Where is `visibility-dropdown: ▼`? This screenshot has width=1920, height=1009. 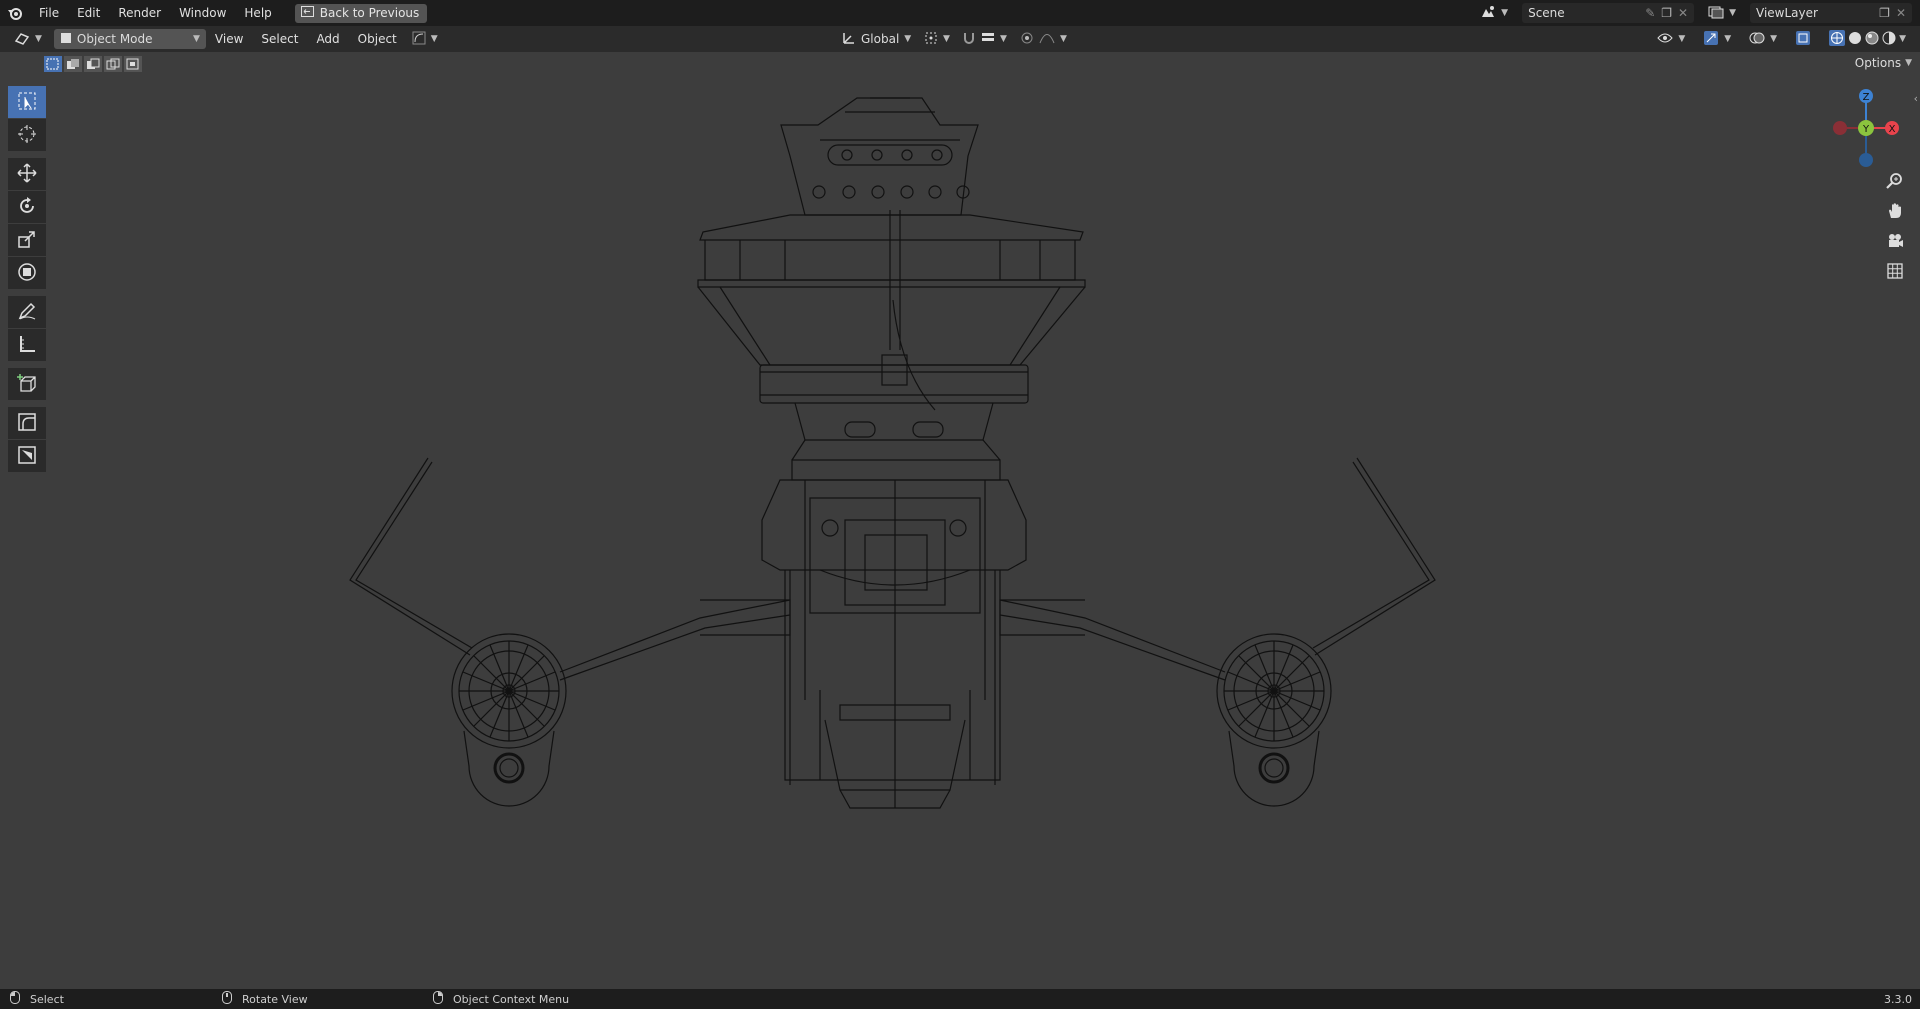 visibility-dropdown: ▼ is located at coordinates (1671, 39).